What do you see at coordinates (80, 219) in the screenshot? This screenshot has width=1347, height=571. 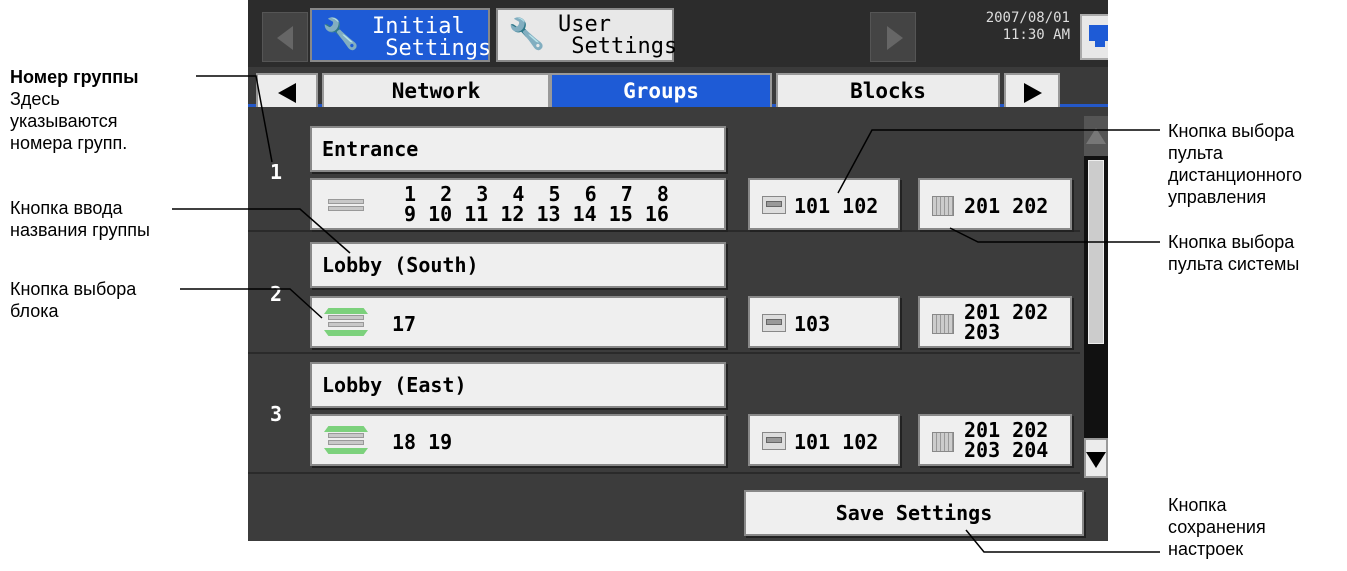 I see `annotation-name-button: Кнопка ввода названия группы` at bounding box center [80, 219].